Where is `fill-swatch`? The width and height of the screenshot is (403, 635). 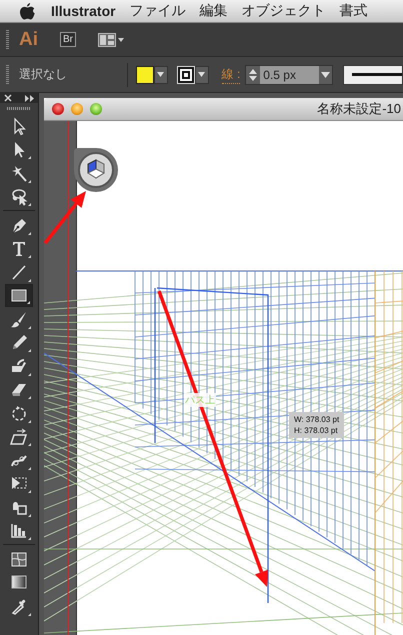
fill-swatch is located at coordinates (145, 75).